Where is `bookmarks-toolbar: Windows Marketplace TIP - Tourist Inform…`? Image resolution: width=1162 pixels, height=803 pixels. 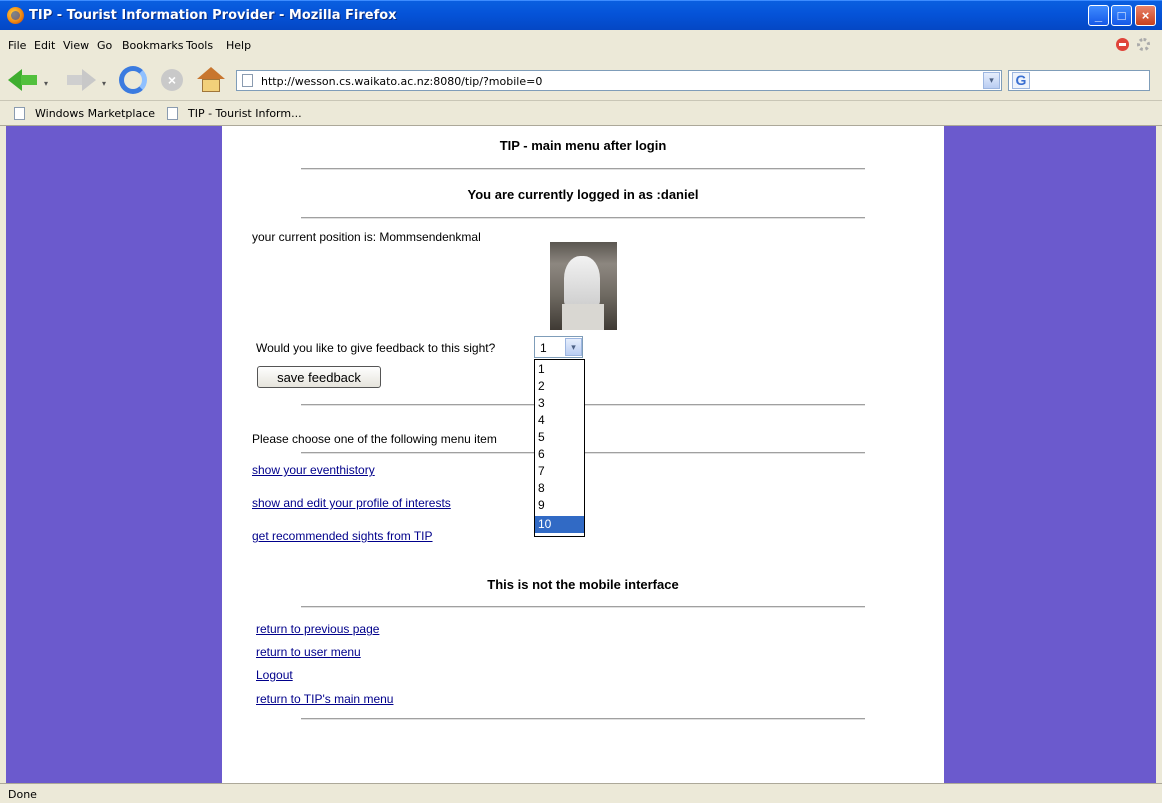
bookmarks-toolbar: Windows Marketplace TIP - Tourist Inform… is located at coordinates (581, 113).